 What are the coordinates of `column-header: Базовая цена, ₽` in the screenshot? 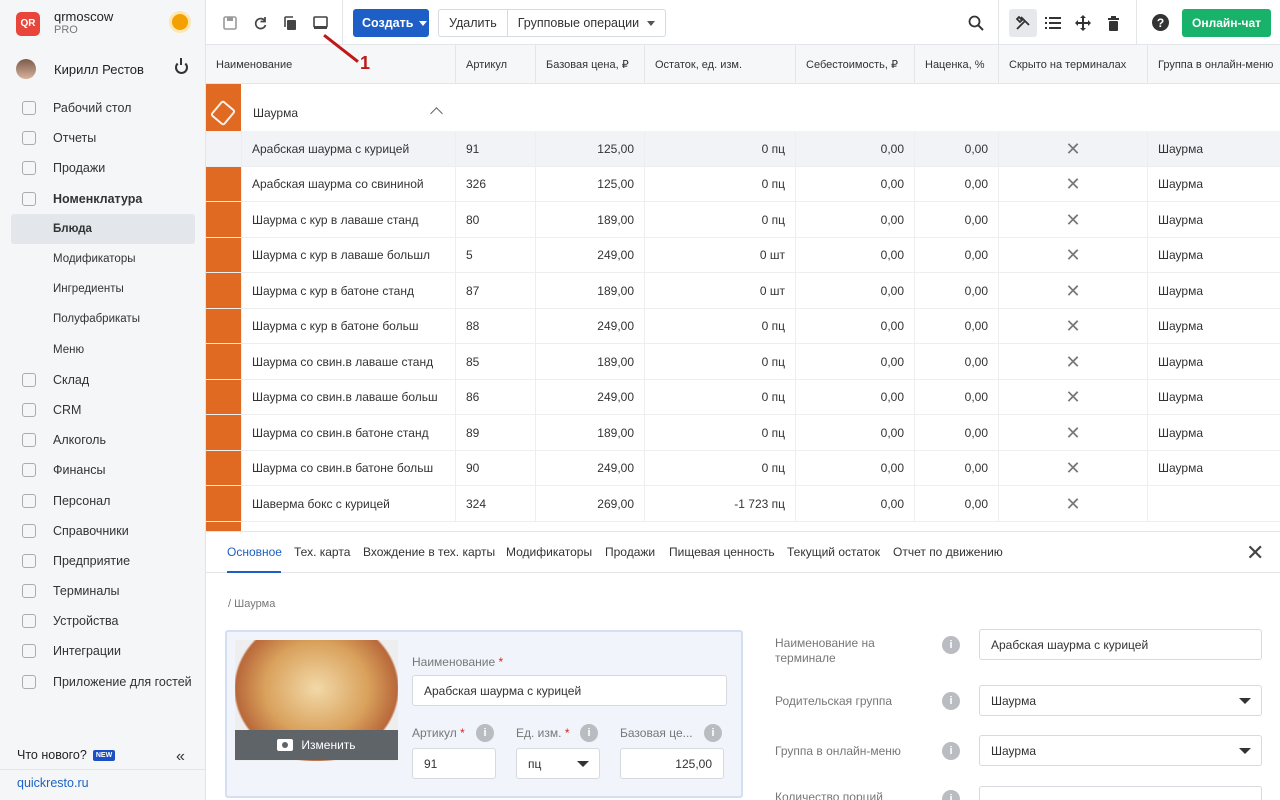 It's located at (589, 64).